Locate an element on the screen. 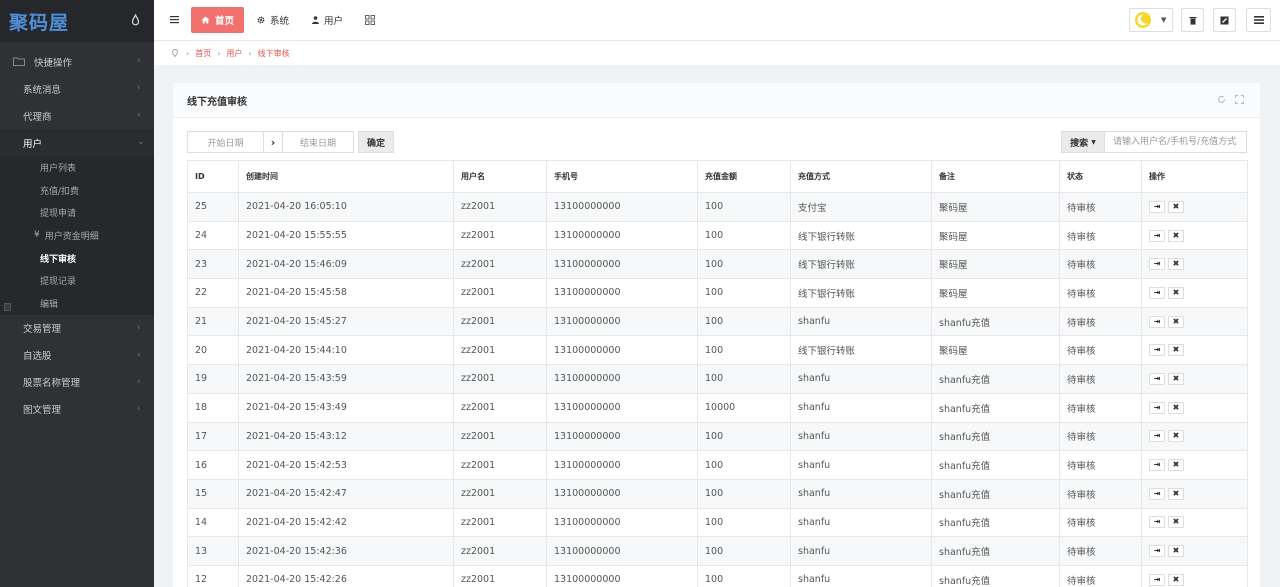  topbar: 首页 系统 用户 ▼ is located at coordinates (717, 20).